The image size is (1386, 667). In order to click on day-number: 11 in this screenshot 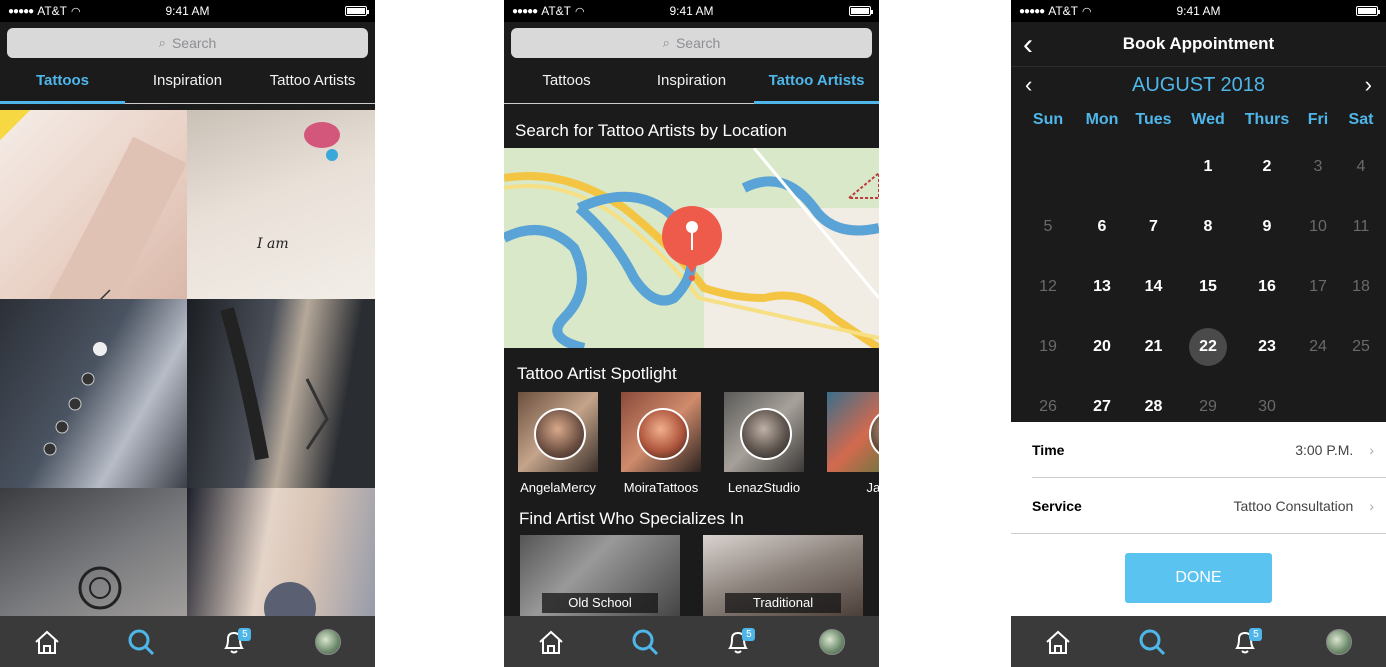, I will do `click(1361, 226)`.